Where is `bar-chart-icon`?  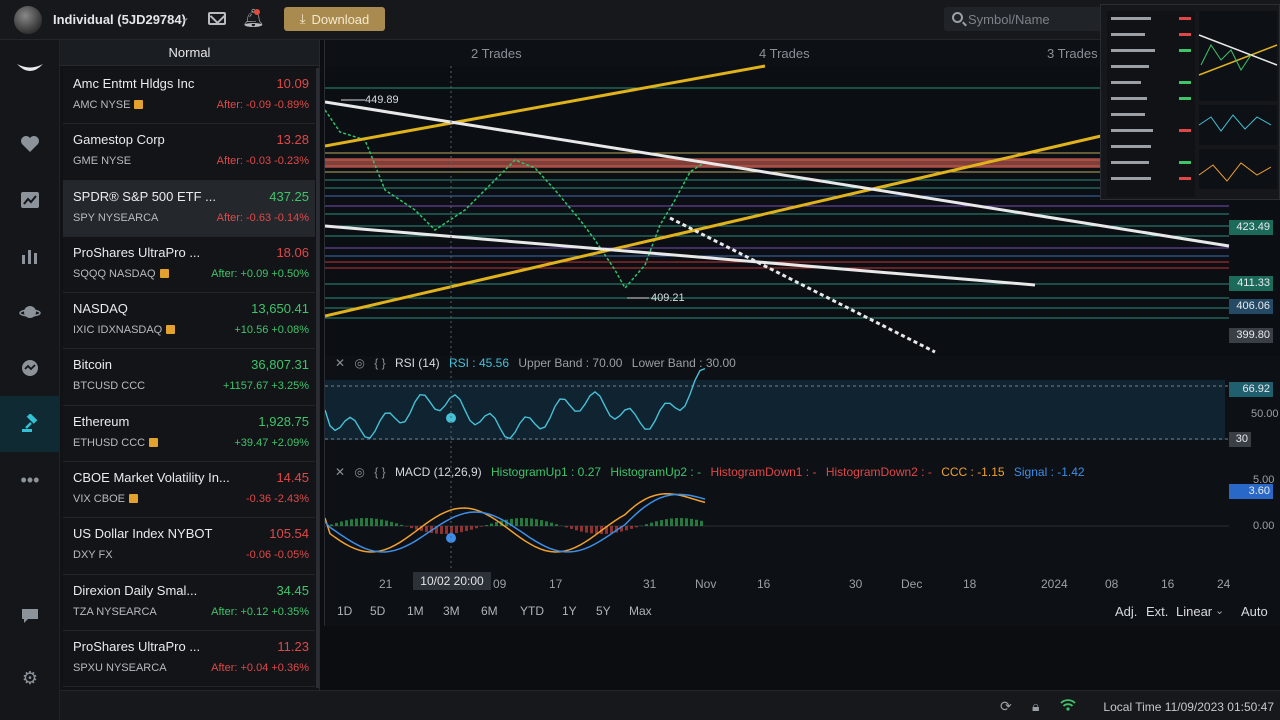 bar-chart-icon is located at coordinates (30, 256).